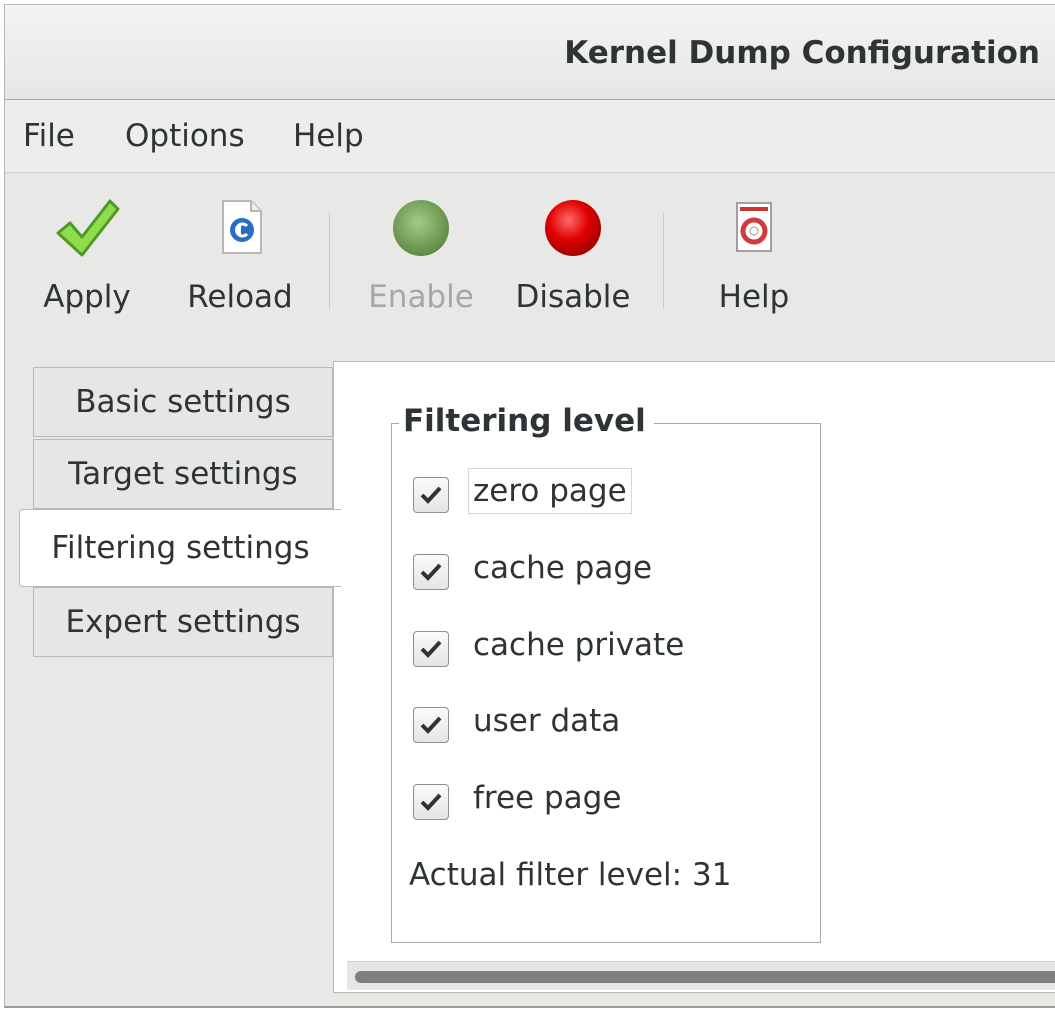 This screenshot has width=1055, height=1010. I want to click on checkbox-label: cache private, so click(579, 645).